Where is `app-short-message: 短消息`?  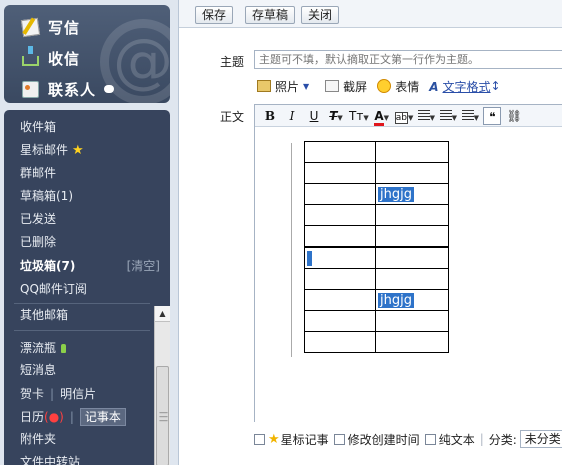
app-short-message: 短消息 is located at coordinates (38, 370).